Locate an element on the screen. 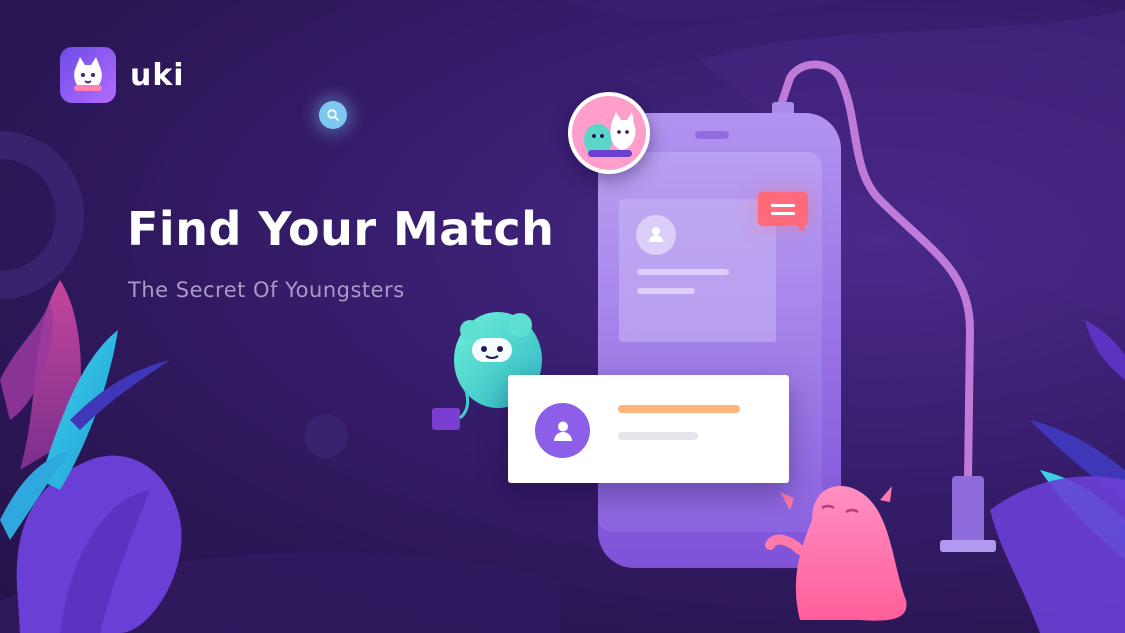 This screenshot has height=633, width=1125. profile-avatar is located at coordinates (609, 133).